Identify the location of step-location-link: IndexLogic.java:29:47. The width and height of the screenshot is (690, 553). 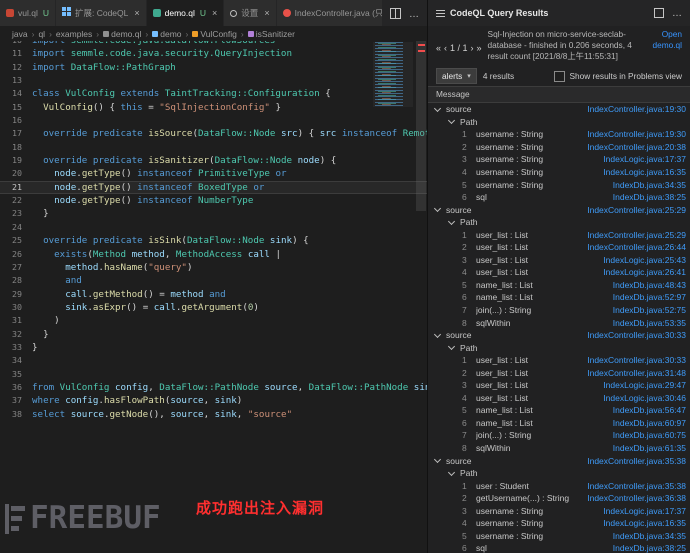
(641, 385).